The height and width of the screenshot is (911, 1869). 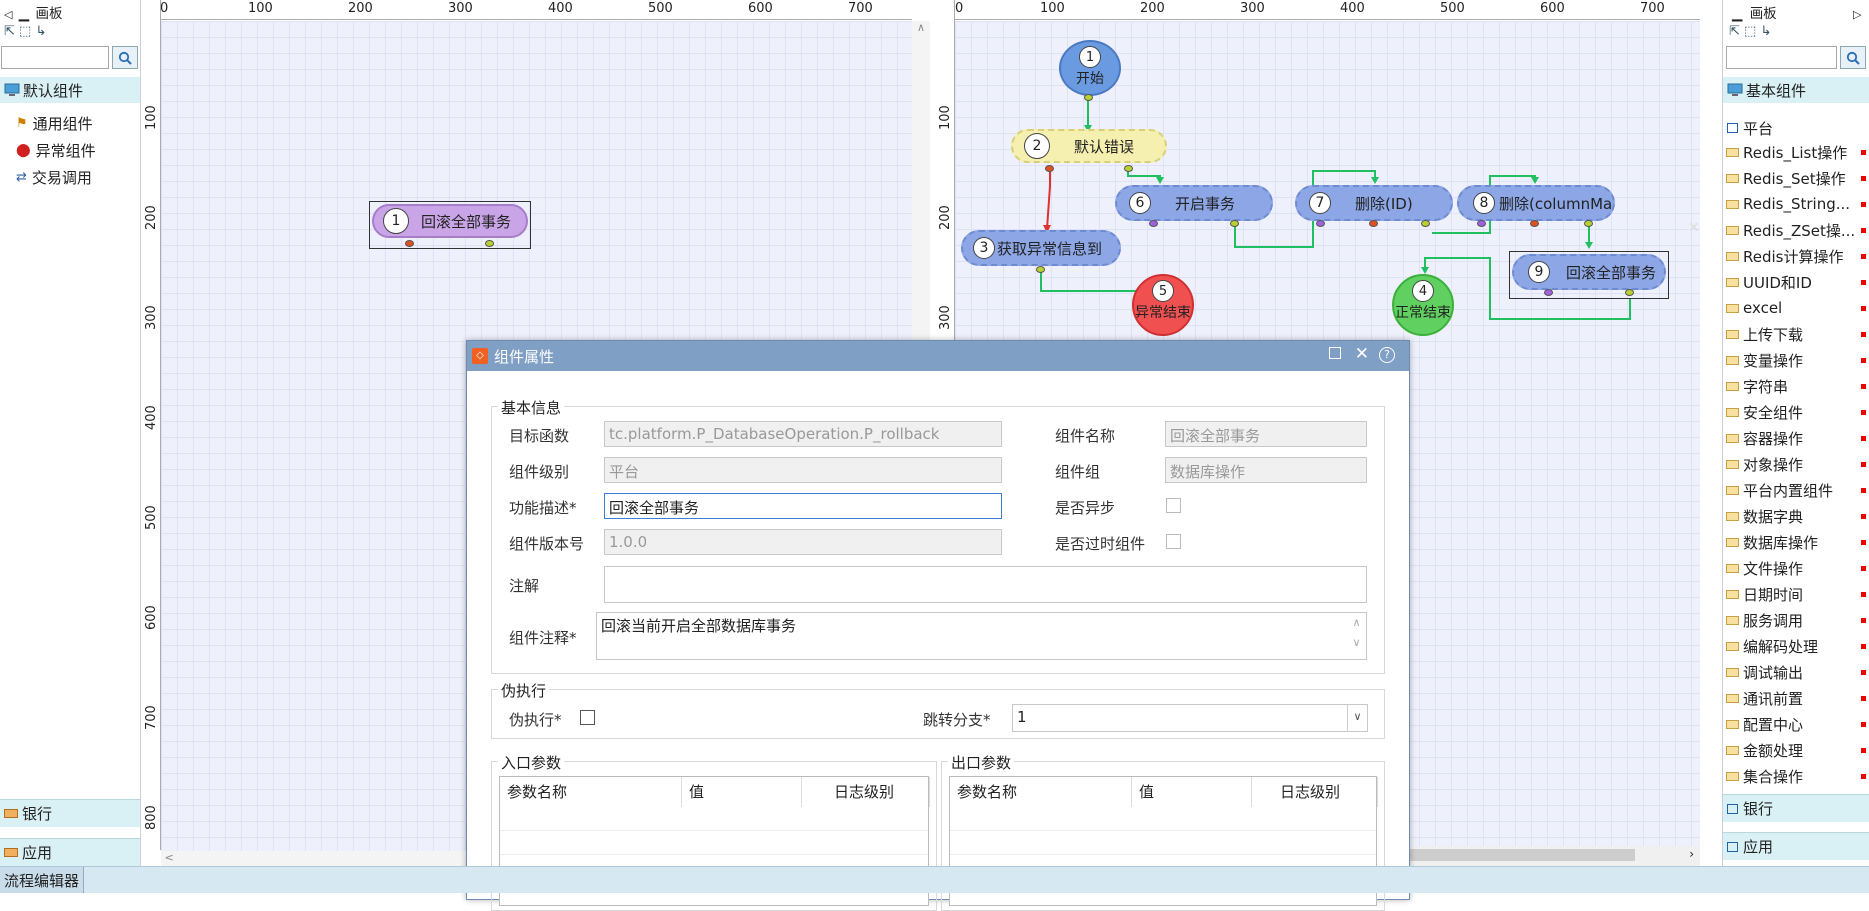 What do you see at coordinates (1794, 360) in the screenshot?
I see `palette-item: 变量操作` at bounding box center [1794, 360].